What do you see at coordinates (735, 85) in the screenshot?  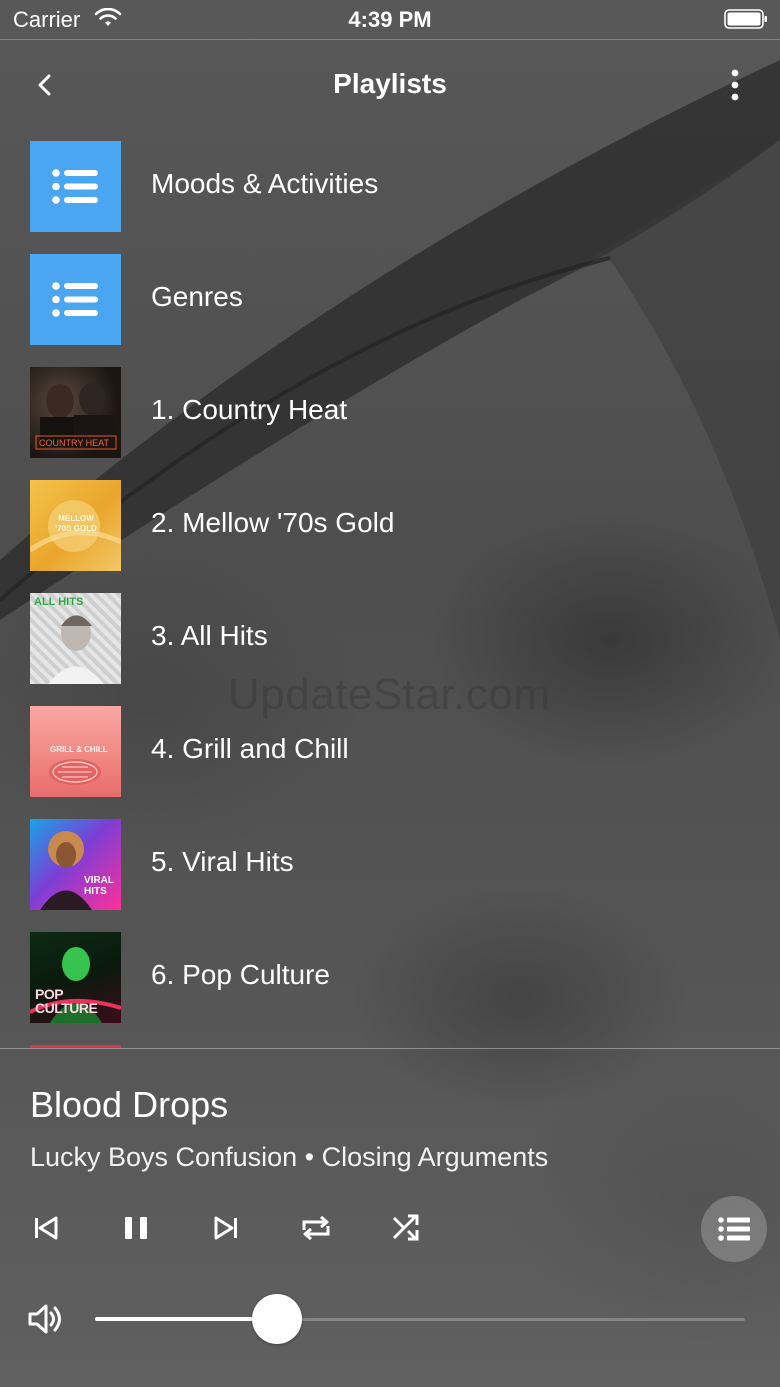 I see `more-vertical-icon` at bounding box center [735, 85].